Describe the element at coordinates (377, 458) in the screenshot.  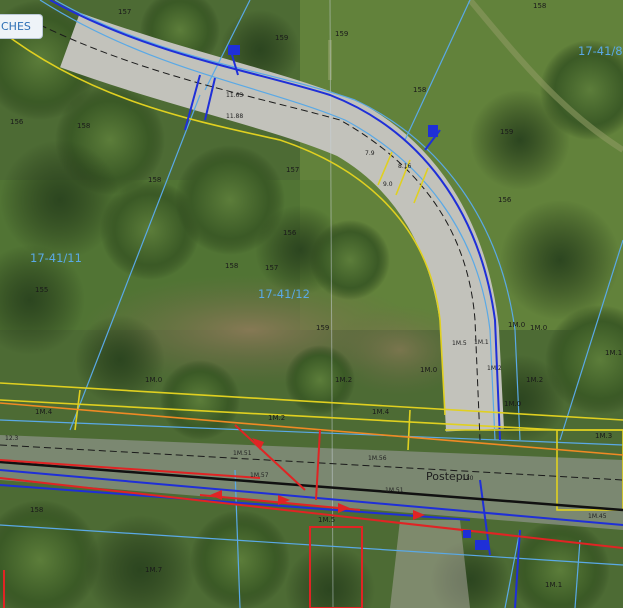
I see `road-annotation: 1M.56` at that location.